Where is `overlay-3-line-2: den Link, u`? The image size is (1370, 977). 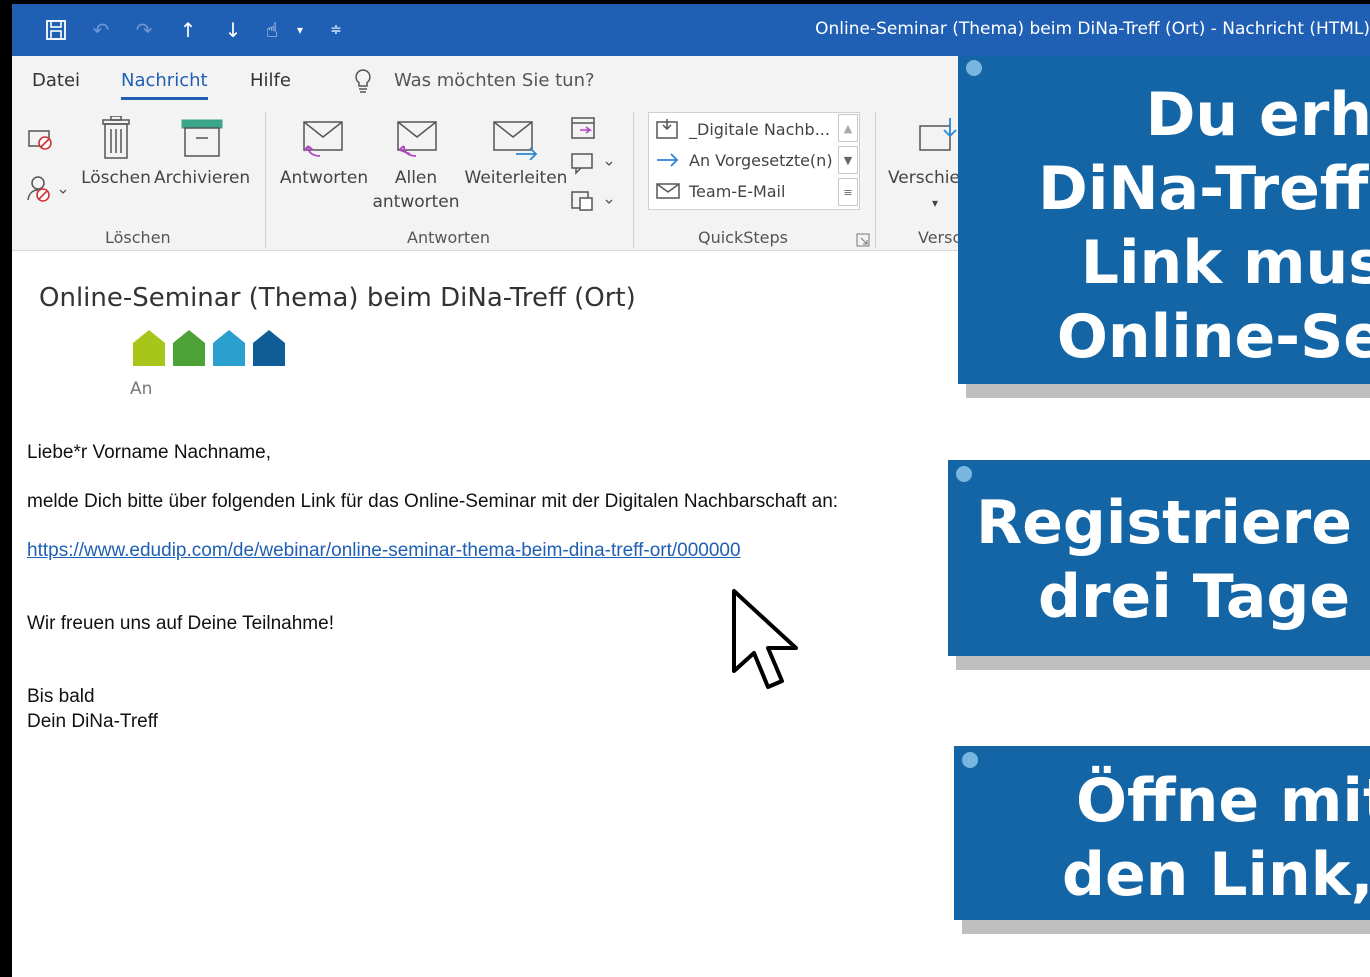 overlay-3-line-2: den Link, u is located at coordinates (1216, 875).